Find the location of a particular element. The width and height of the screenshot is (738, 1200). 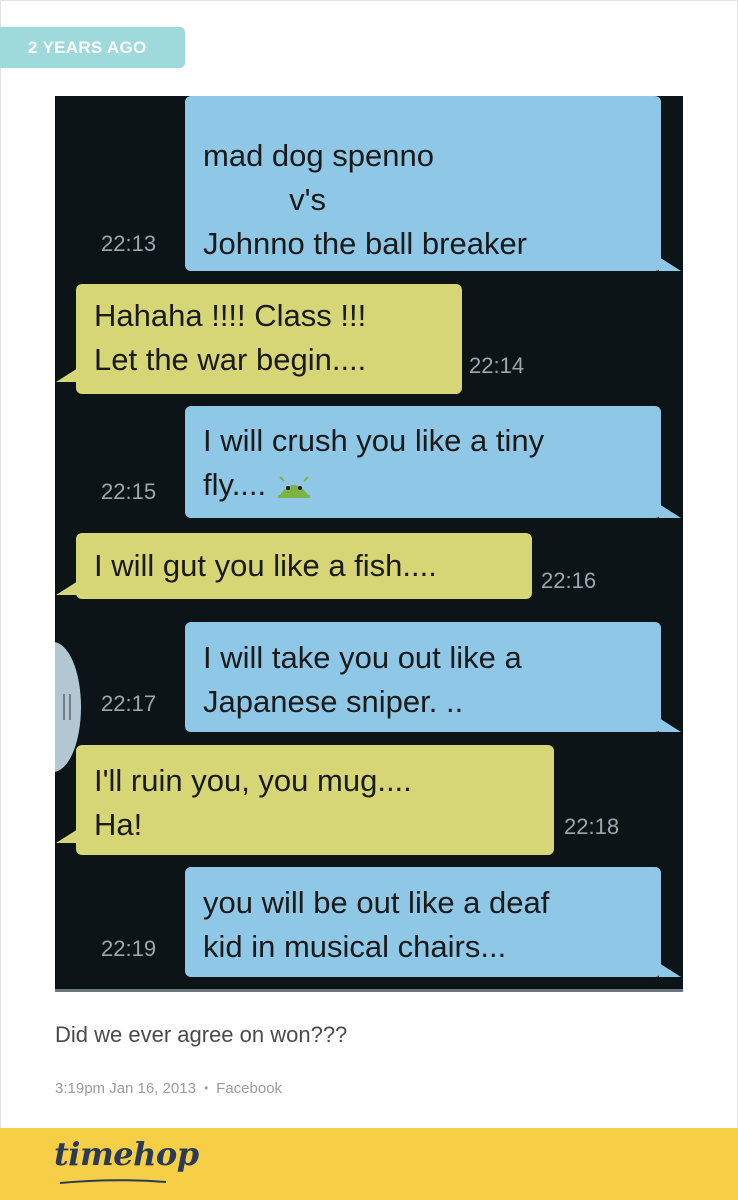

post-meta: 3:19pm Jan 16, 2013 • Facebook is located at coordinates (168, 1088).